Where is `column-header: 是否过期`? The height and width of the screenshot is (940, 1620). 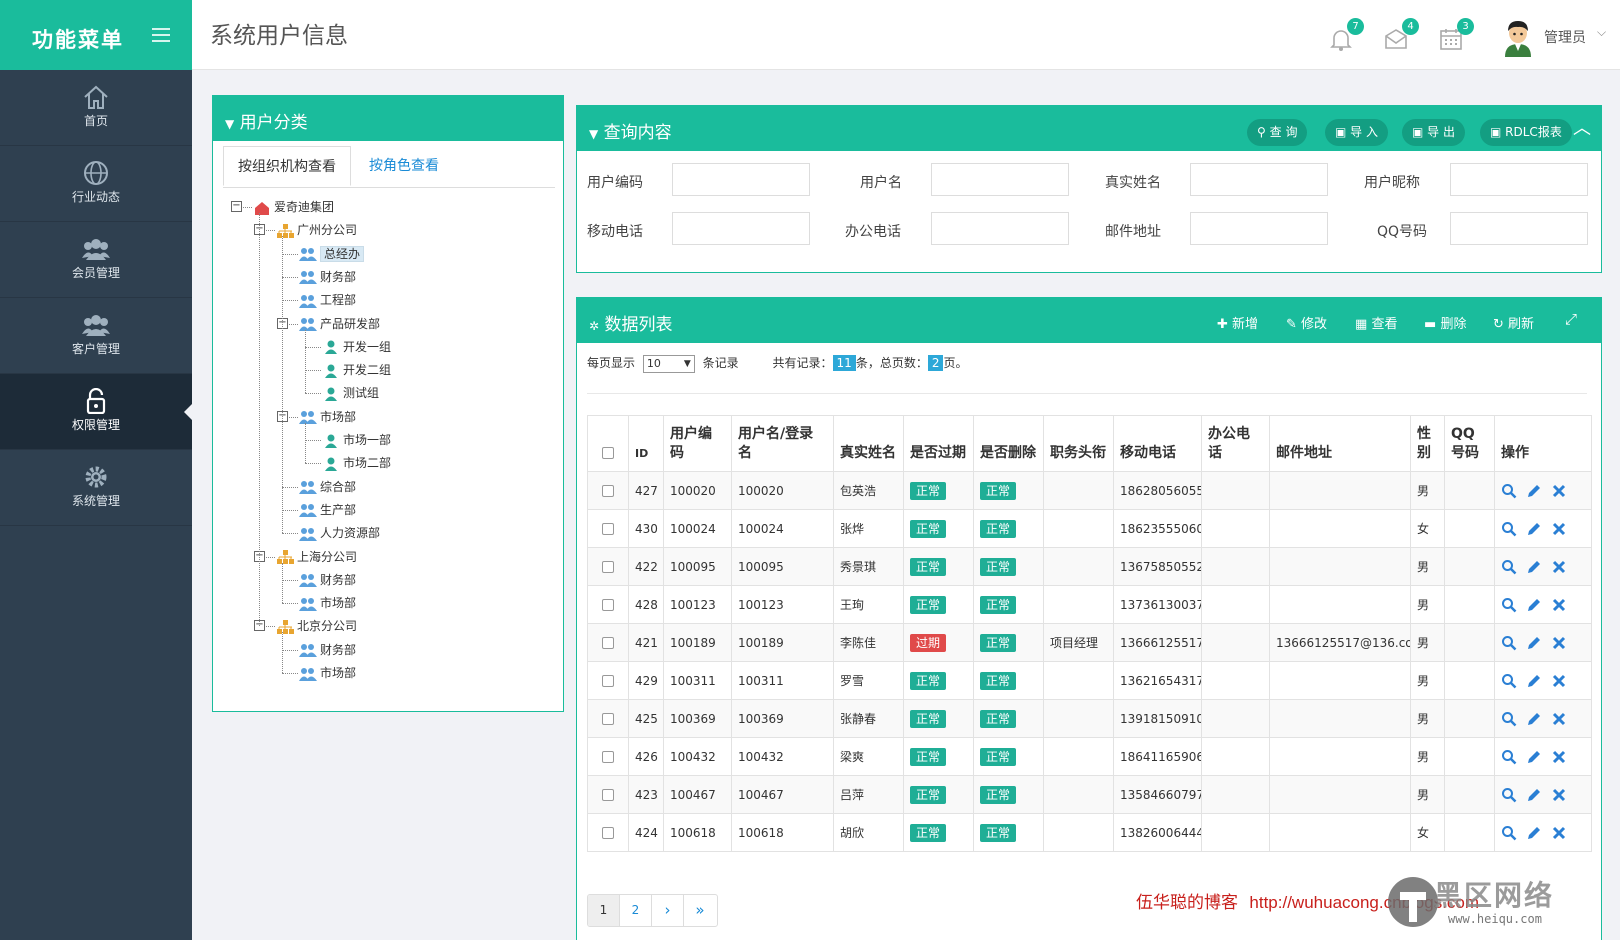 column-header: 是否过期 is located at coordinates (938, 443).